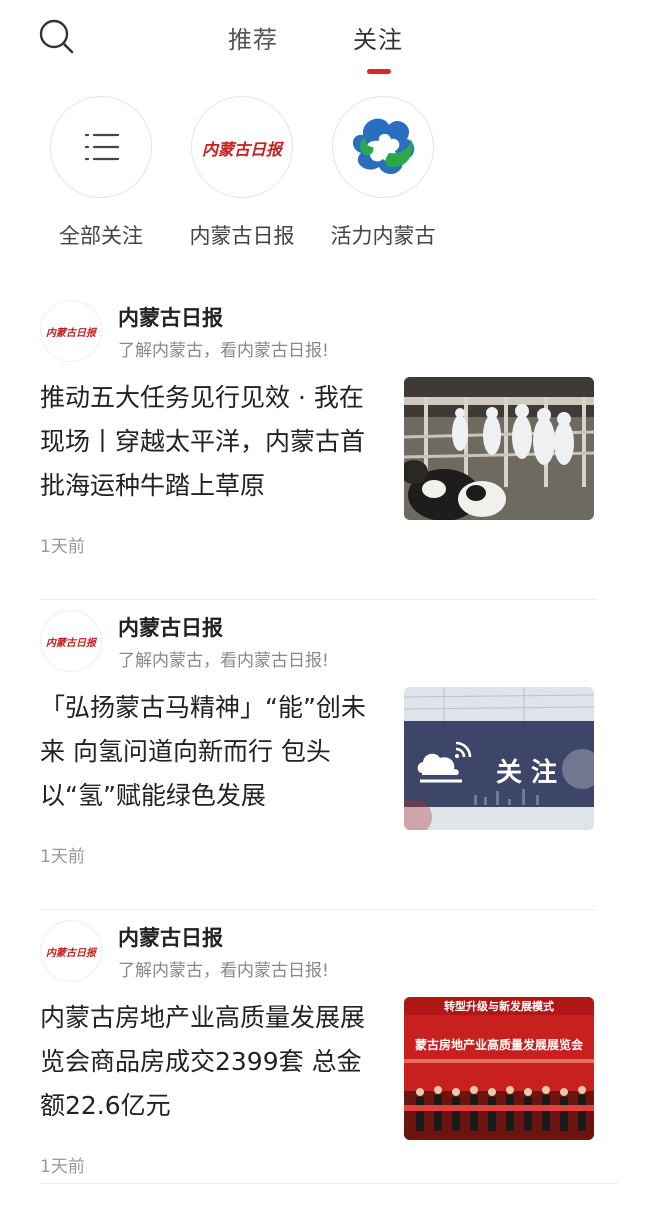  I want to click on svg-text: 蒙古房地产业高质量发展展览会, so click(499, 1044).